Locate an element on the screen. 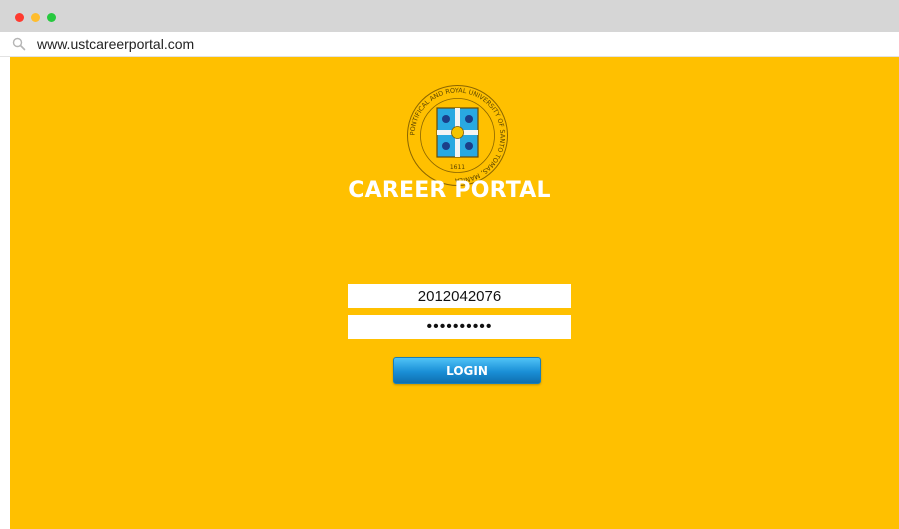  url-text: www.ustcareerportal.com is located at coordinates (115, 44).